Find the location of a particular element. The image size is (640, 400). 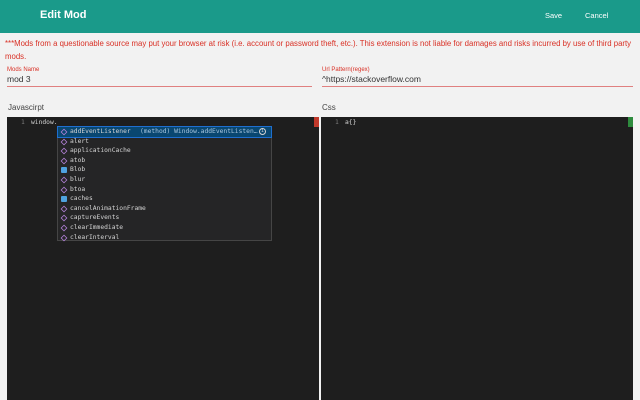

suggestion-label: addEventListener is located at coordinates (100, 131).